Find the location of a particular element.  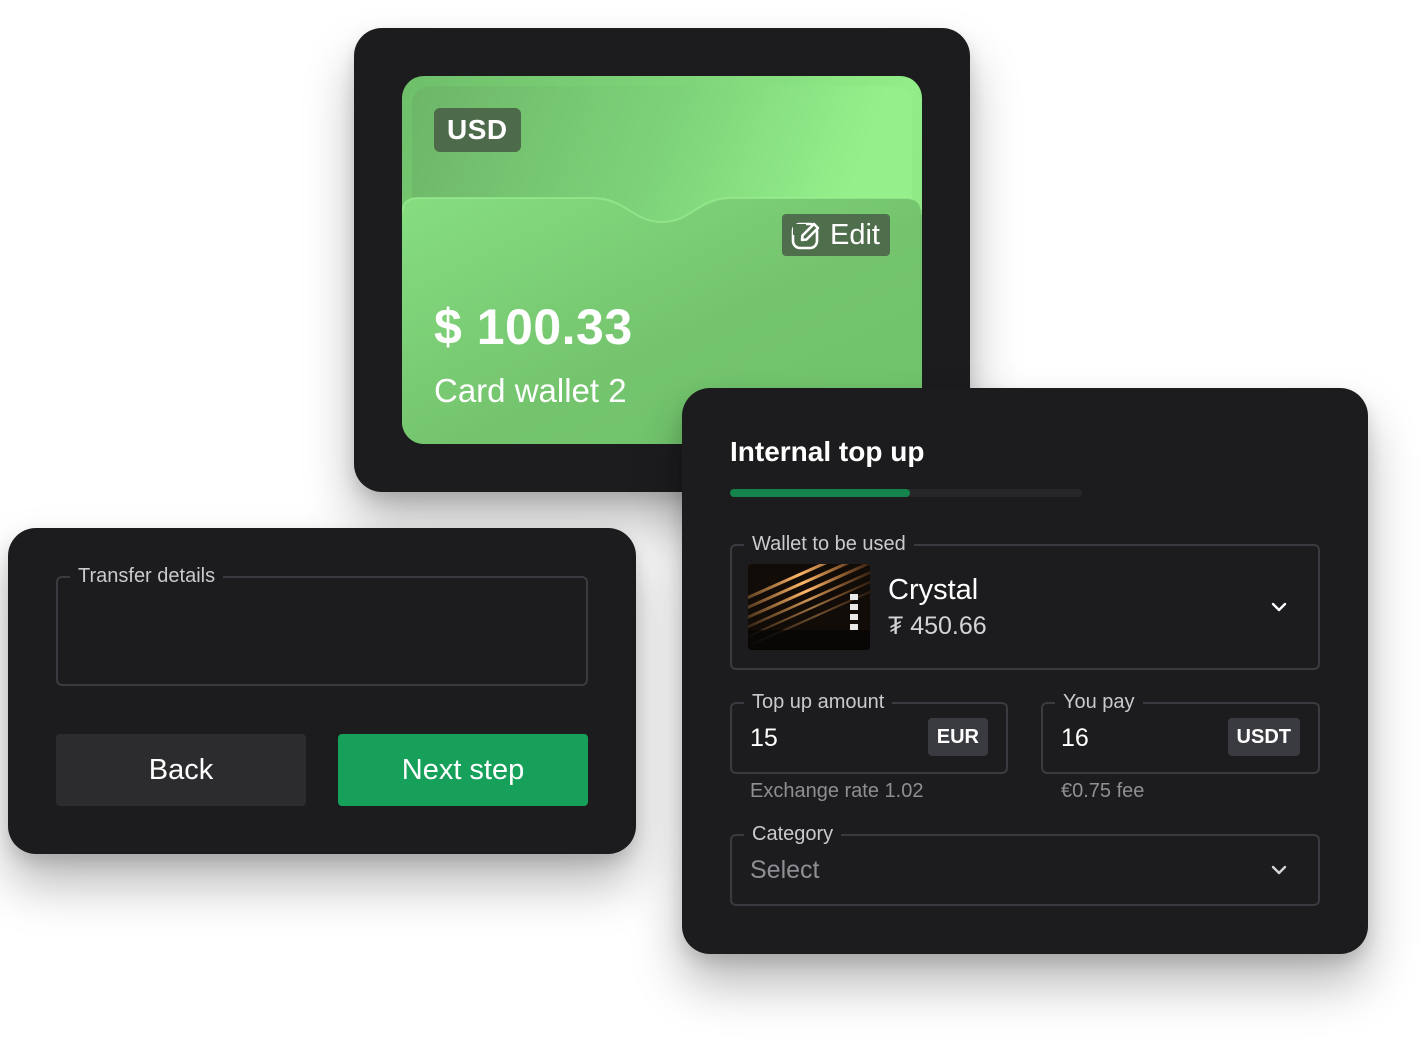

category-placeholder: Select is located at coordinates (785, 870).